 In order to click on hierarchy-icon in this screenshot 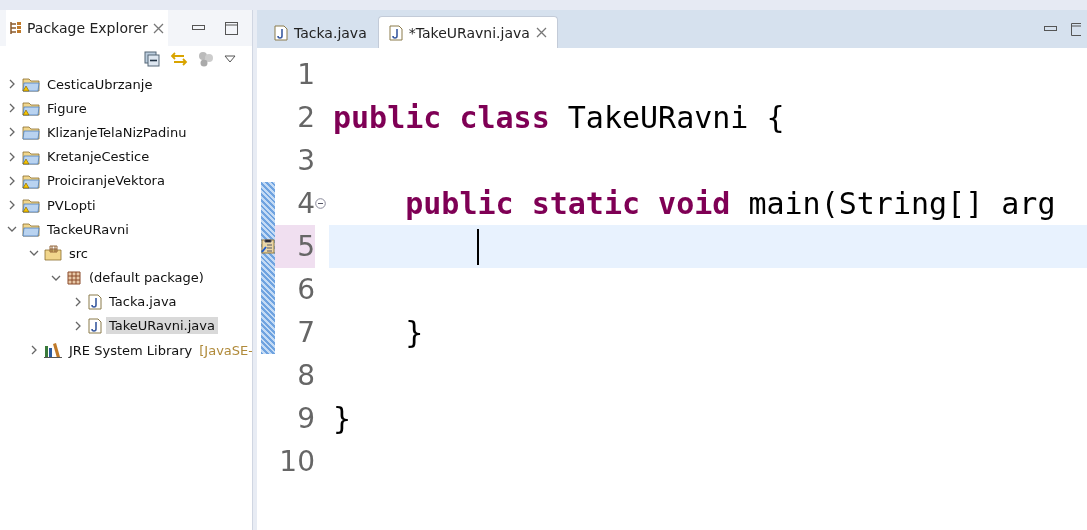, I will do `click(16, 28)`.